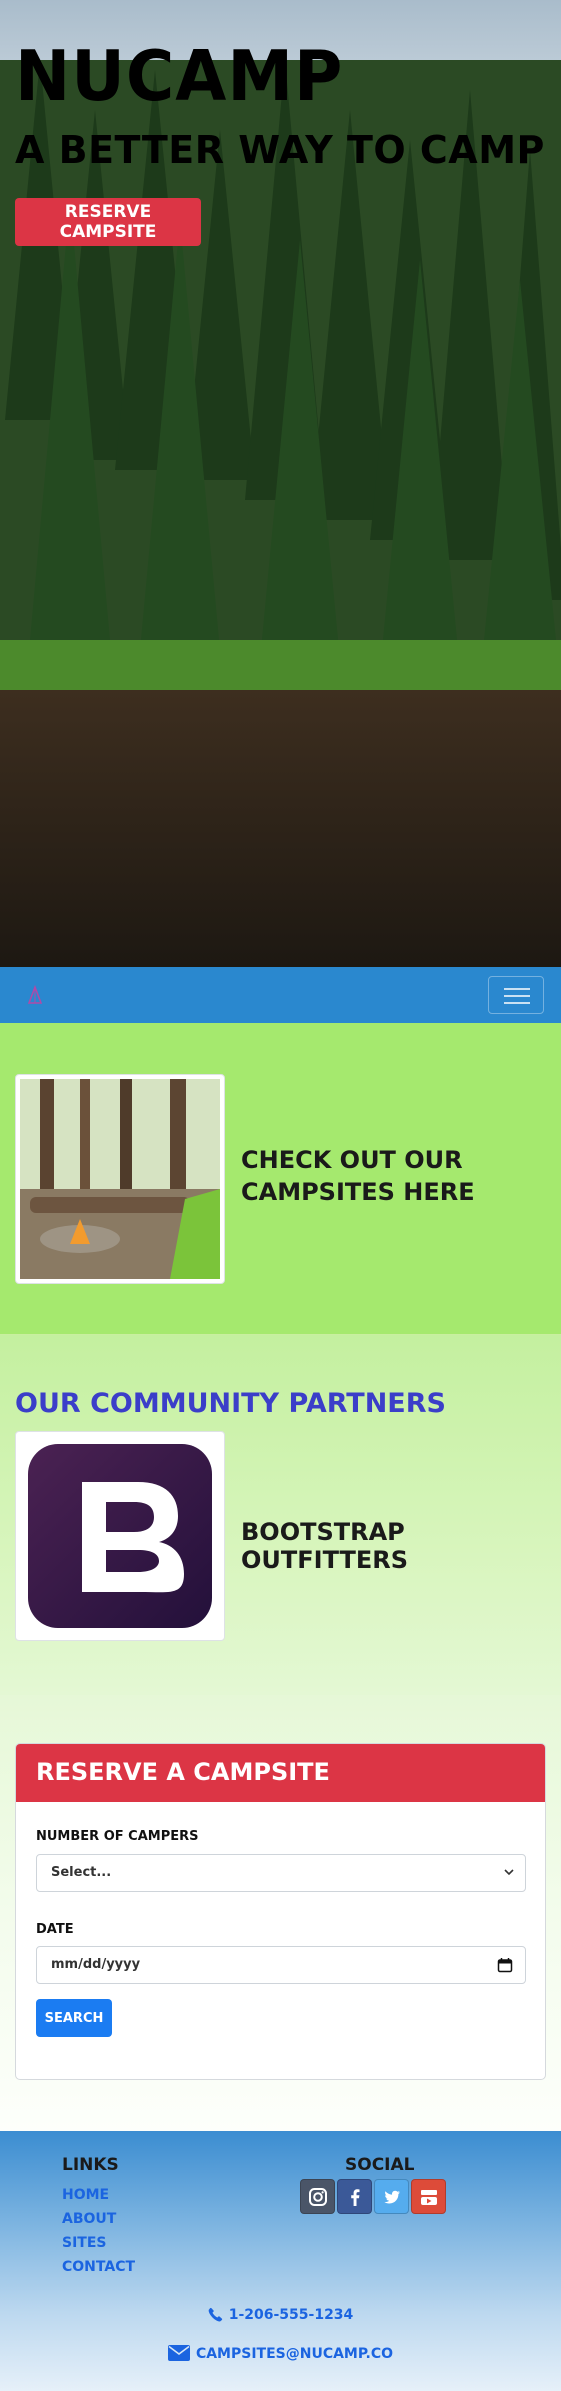 This screenshot has width=561, height=2391. I want to click on youtube-icon, so click(428, 2196).